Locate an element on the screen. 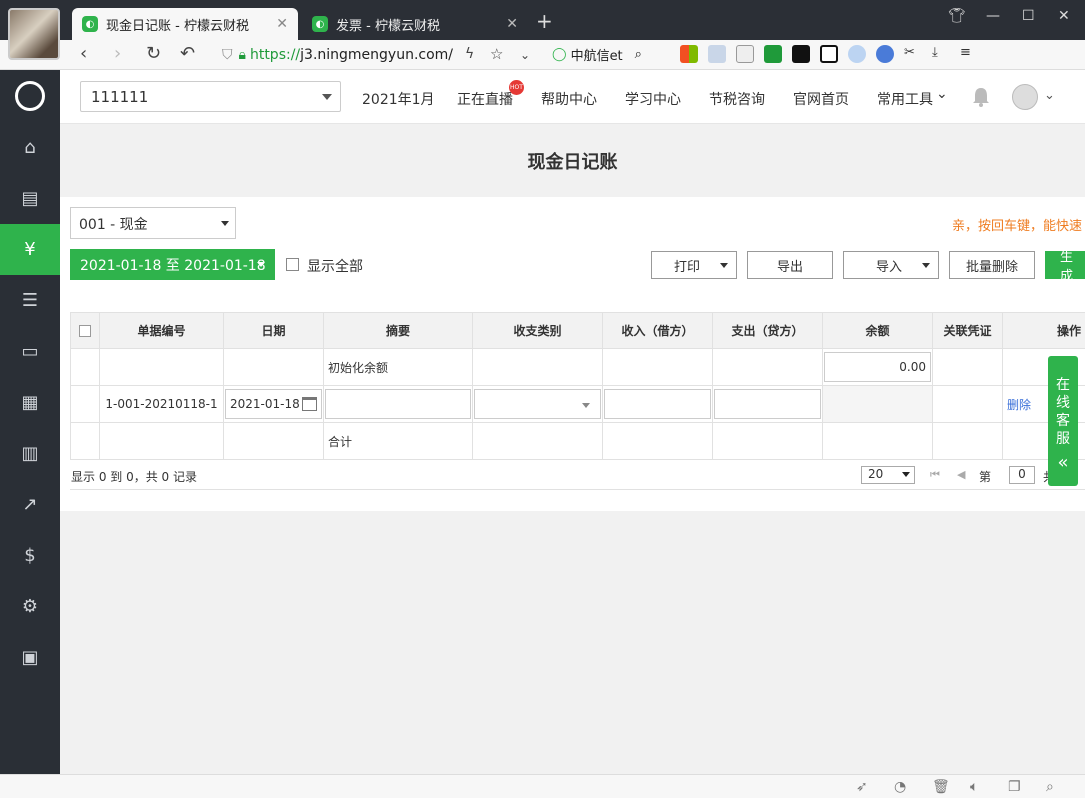 The image size is (1085, 798). url-host: j3.ningmengyun.com/ is located at coordinates (377, 55).